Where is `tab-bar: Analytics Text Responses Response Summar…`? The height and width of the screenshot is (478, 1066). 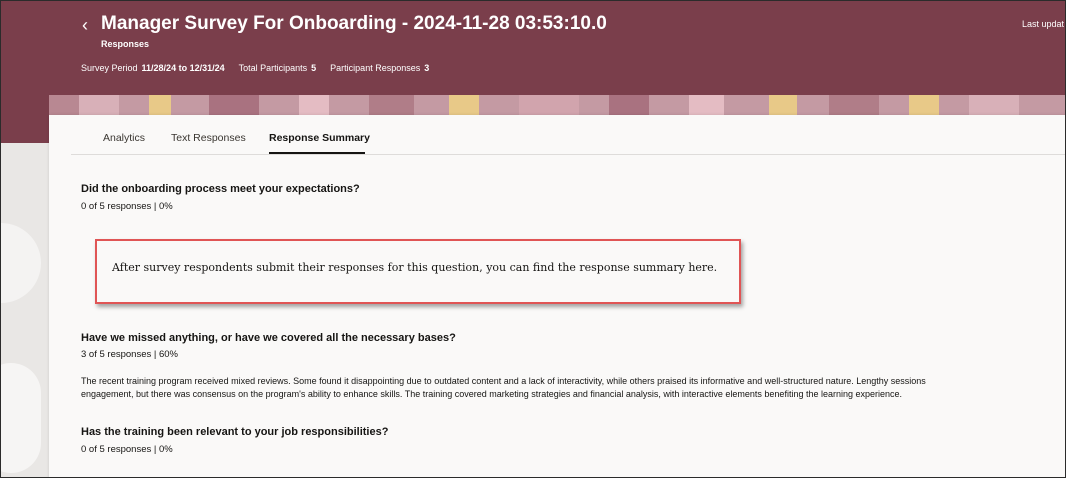 tab-bar: Analytics Text Responses Response Summar… is located at coordinates (568, 135).